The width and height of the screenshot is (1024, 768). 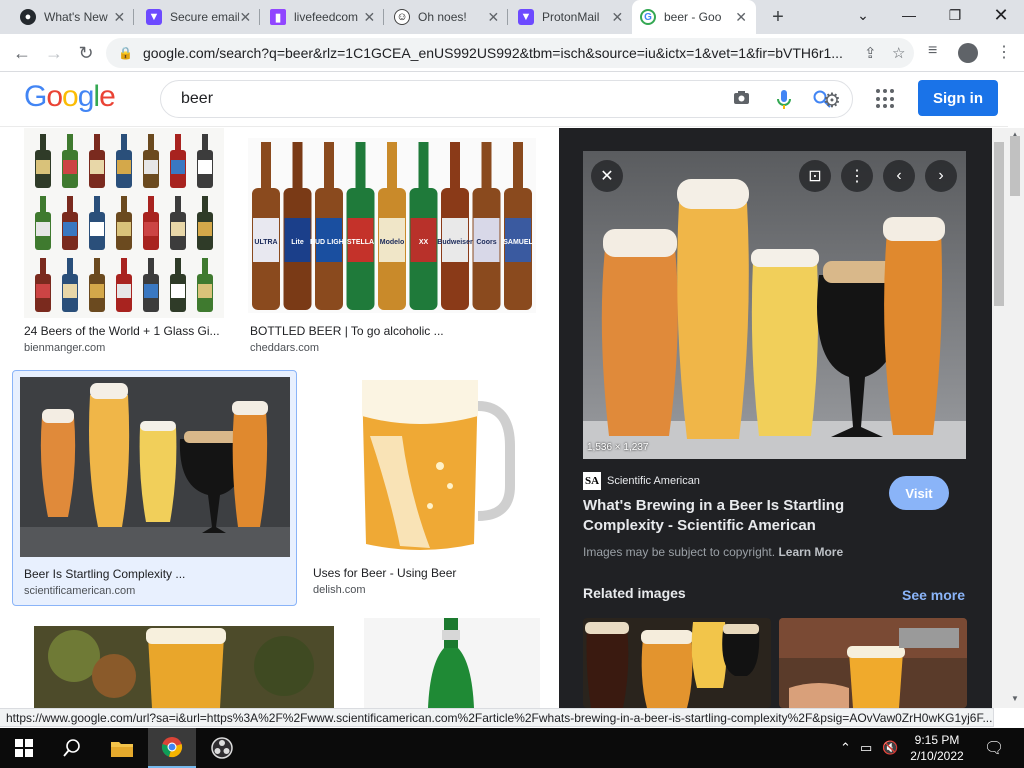 What do you see at coordinates (571, 17) in the screenshot?
I see `tab-protonmail: ▼ ProtonMail ✕` at bounding box center [571, 17].